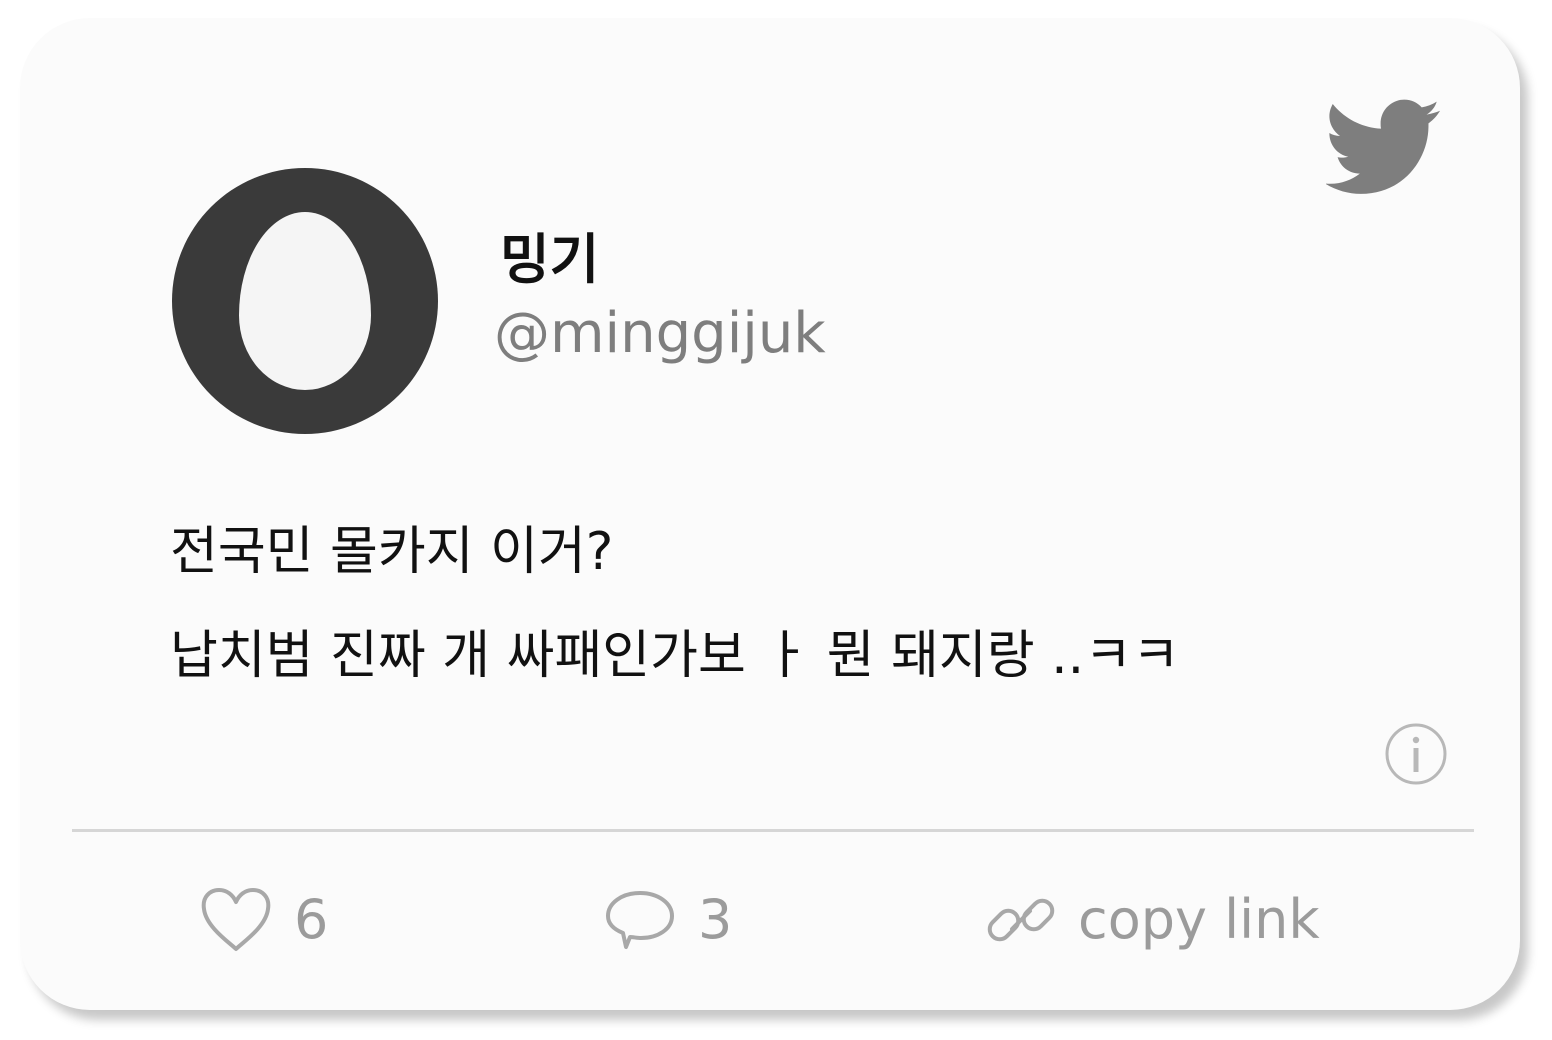  What do you see at coordinates (1416, 754) in the screenshot?
I see `info-icon` at bounding box center [1416, 754].